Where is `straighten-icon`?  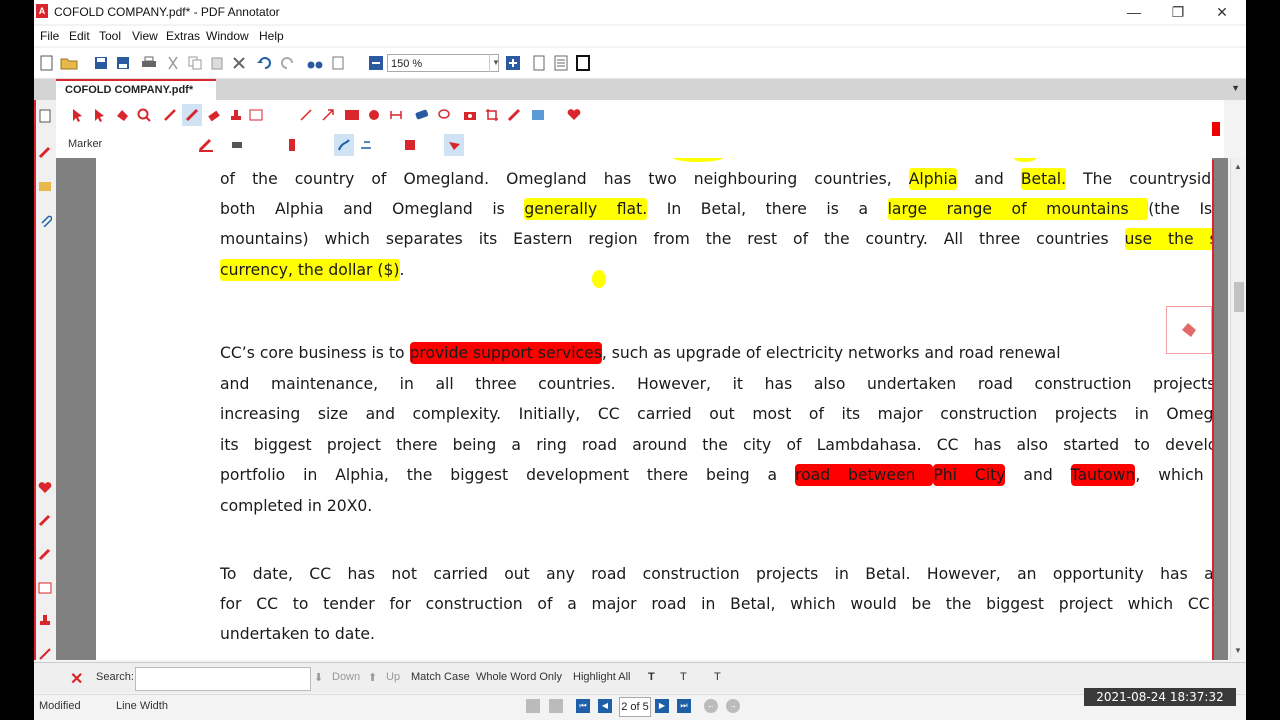
straighten-icon is located at coordinates (366, 145).